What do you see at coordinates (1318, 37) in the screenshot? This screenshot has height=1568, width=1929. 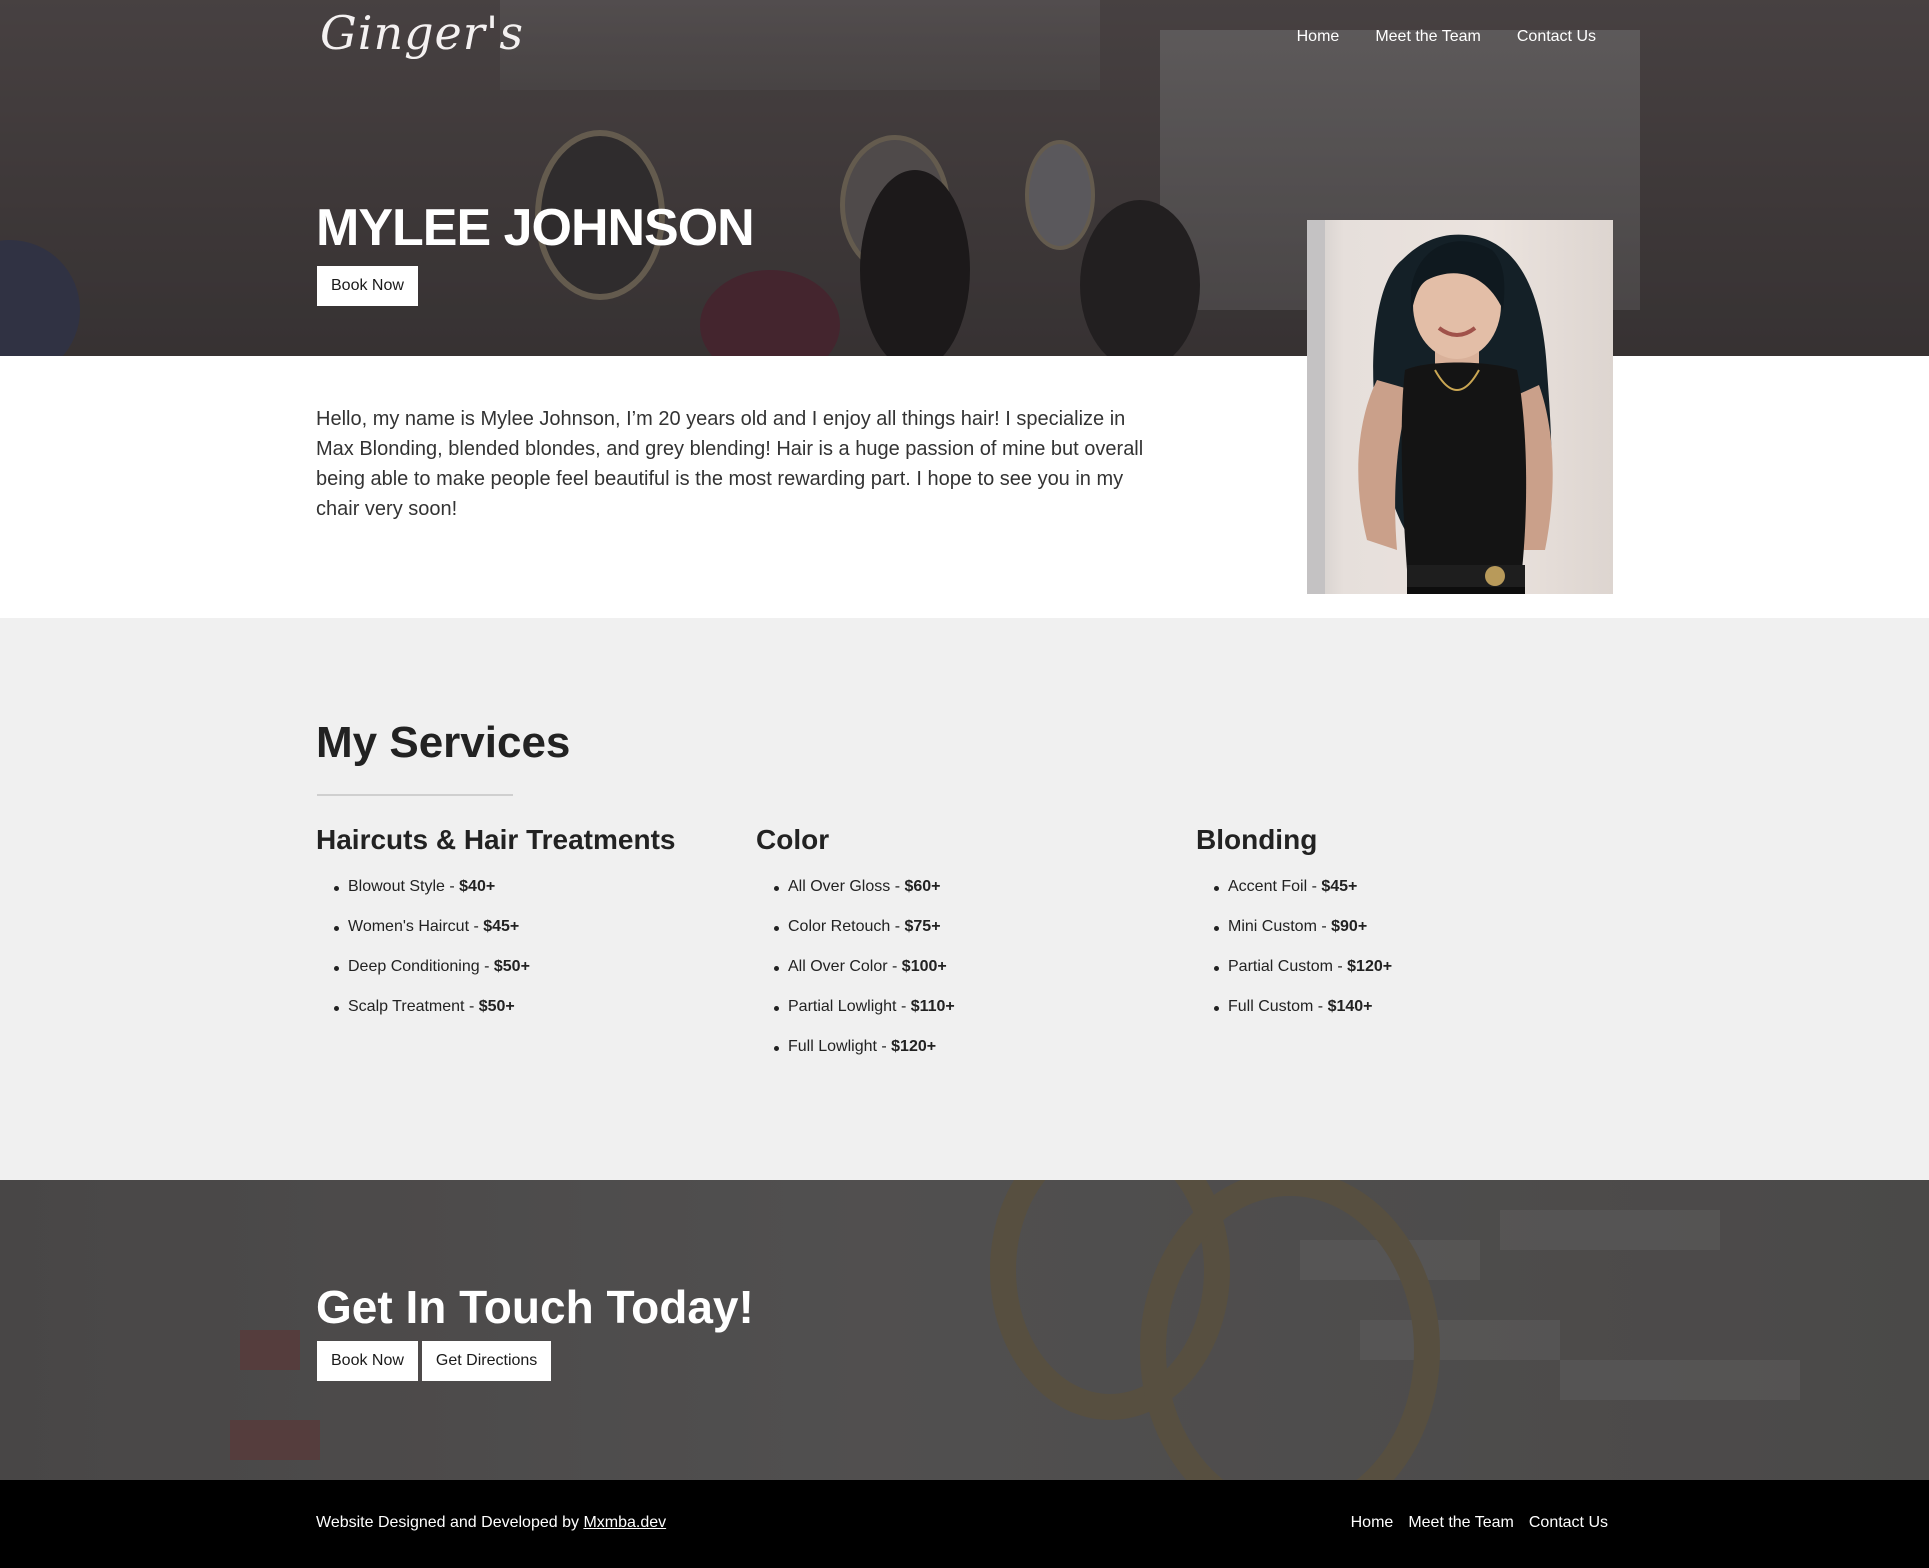 I see `nav-home: Home` at bounding box center [1318, 37].